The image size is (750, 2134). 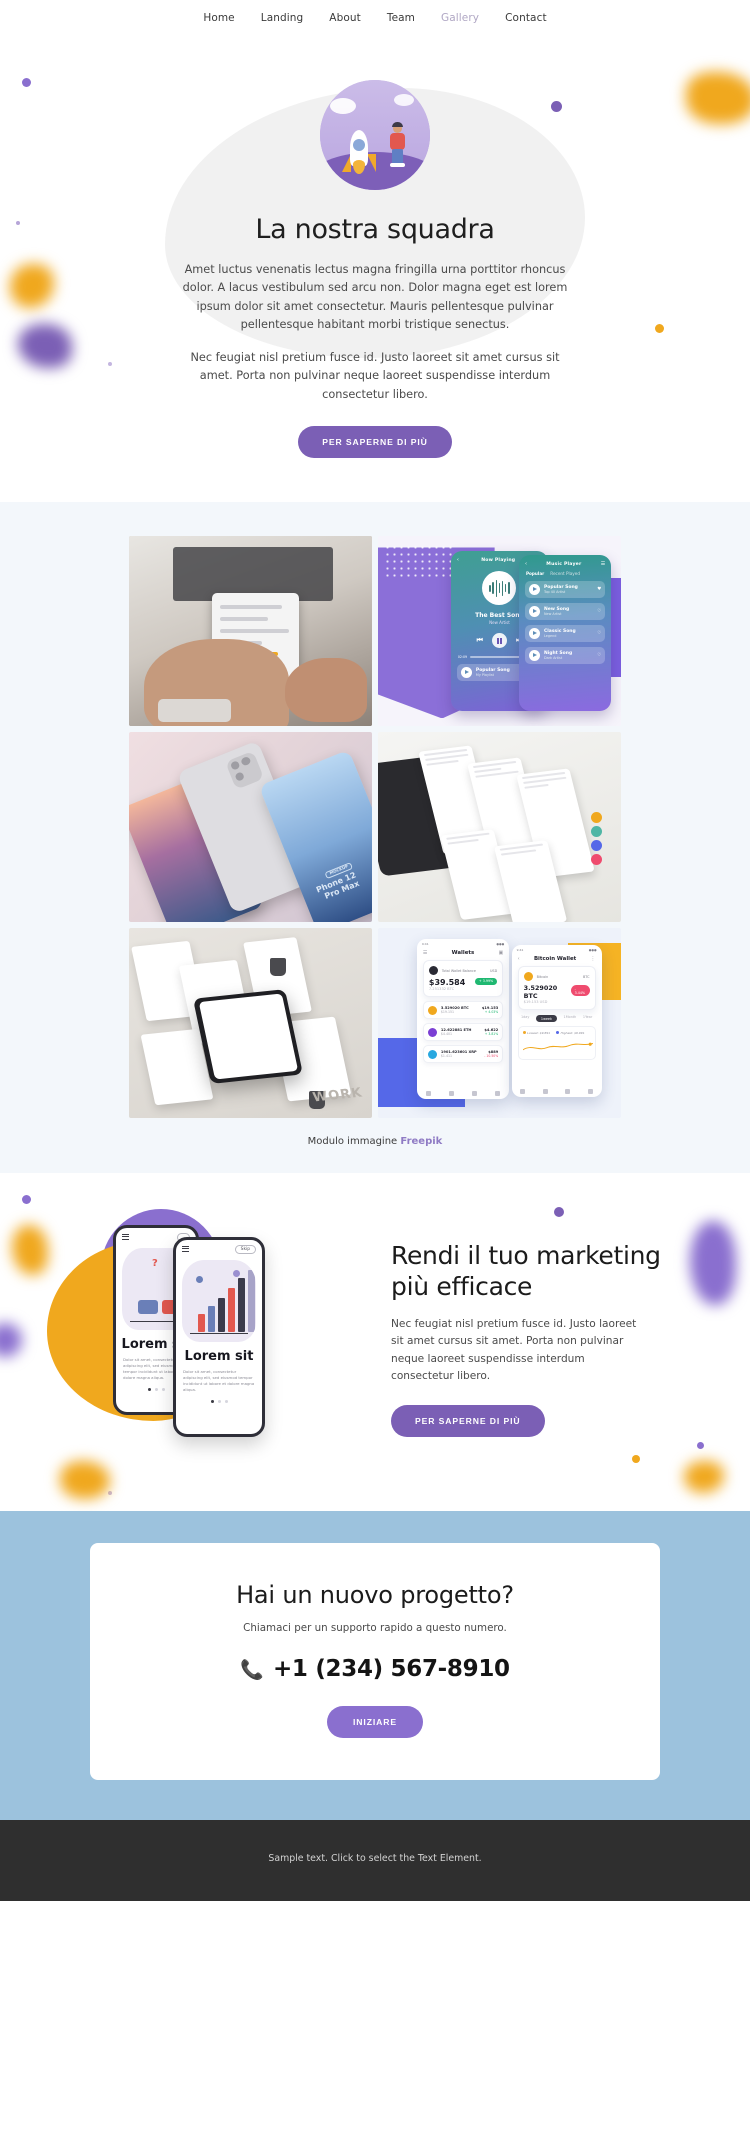 What do you see at coordinates (499, 827) in the screenshot?
I see `gallery-tile-perspective-screens` at bounding box center [499, 827].